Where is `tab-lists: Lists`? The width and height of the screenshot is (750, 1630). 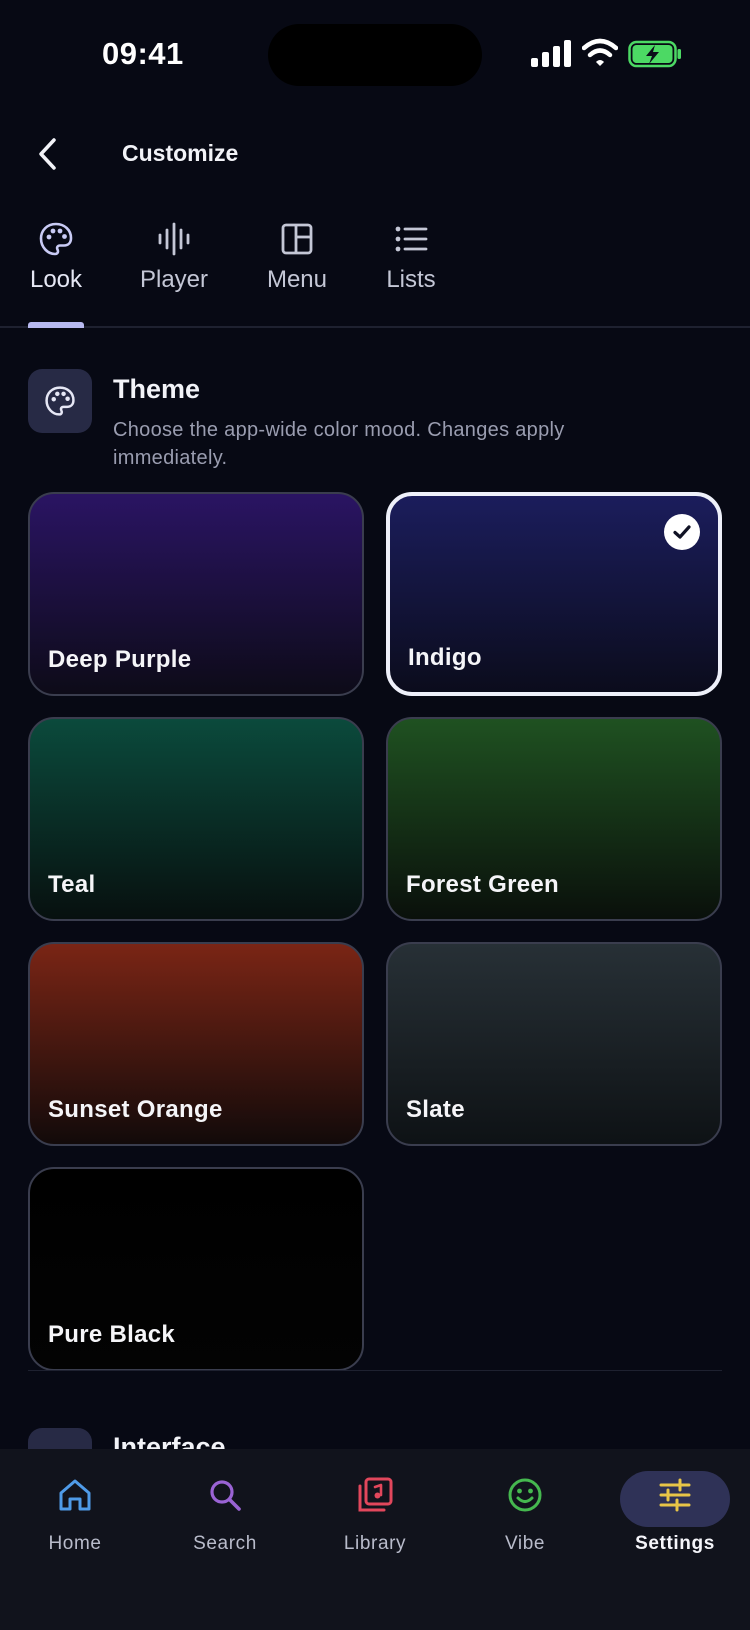 tab-lists: Lists is located at coordinates (411, 273).